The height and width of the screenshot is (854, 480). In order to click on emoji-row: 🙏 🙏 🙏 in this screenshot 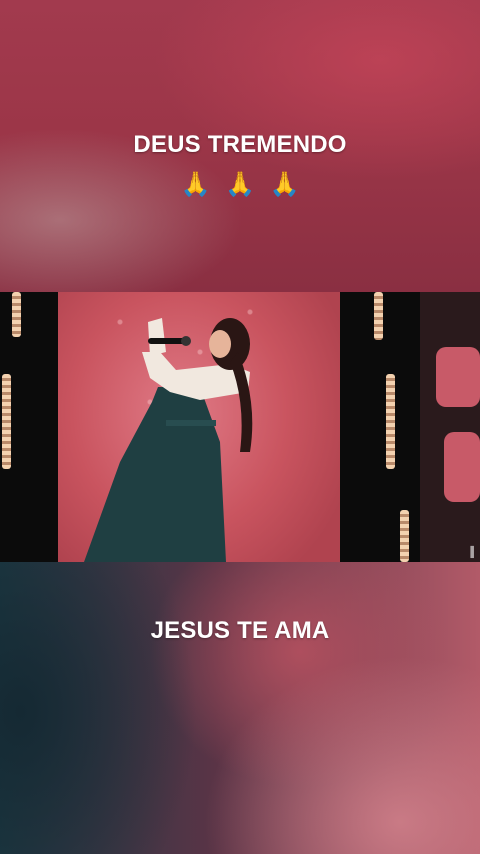, I will do `click(240, 185)`.